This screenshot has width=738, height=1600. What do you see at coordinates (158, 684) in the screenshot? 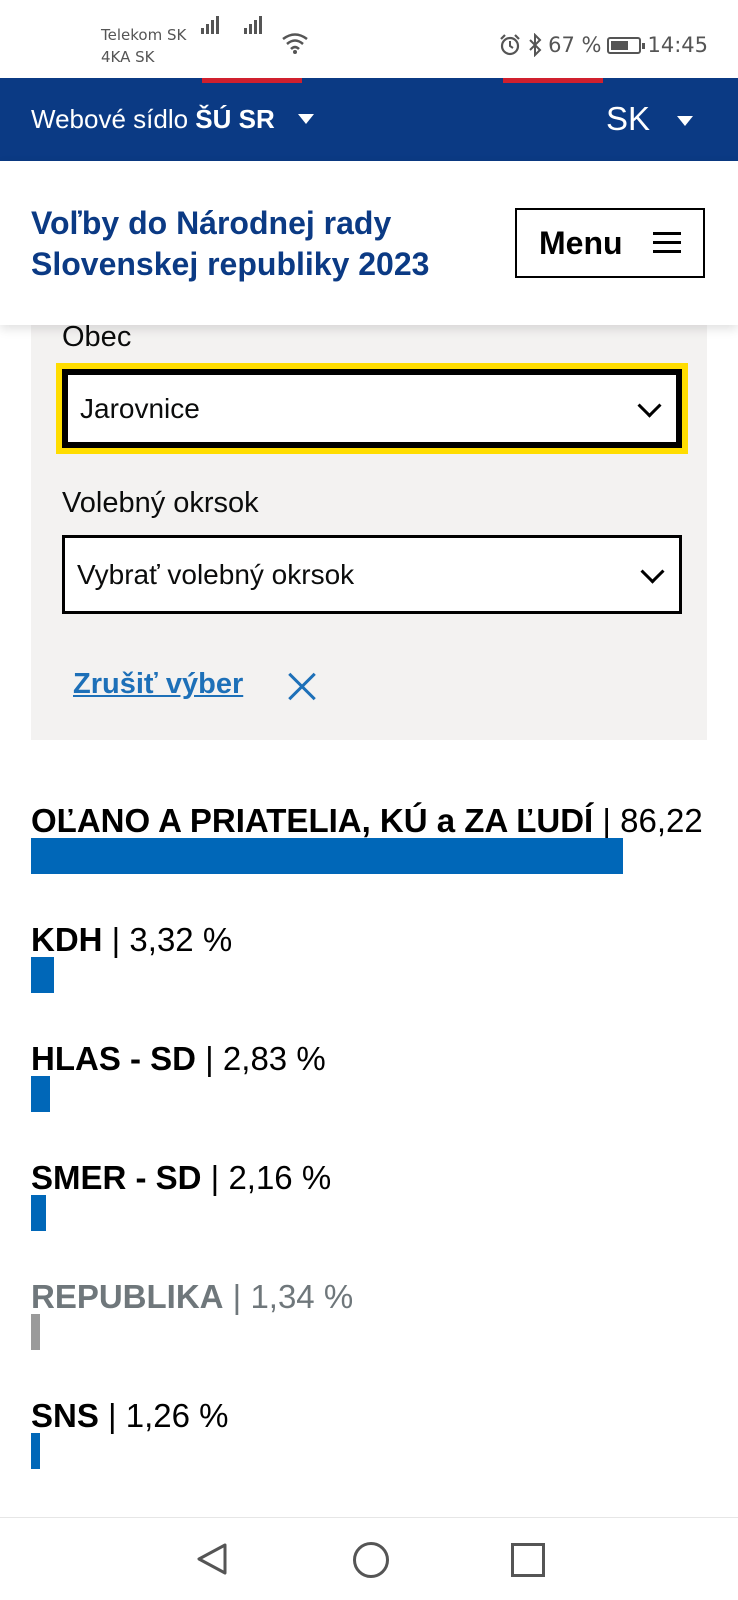
I see `clear-selection-link: Zrušiť výber` at bounding box center [158, 684].